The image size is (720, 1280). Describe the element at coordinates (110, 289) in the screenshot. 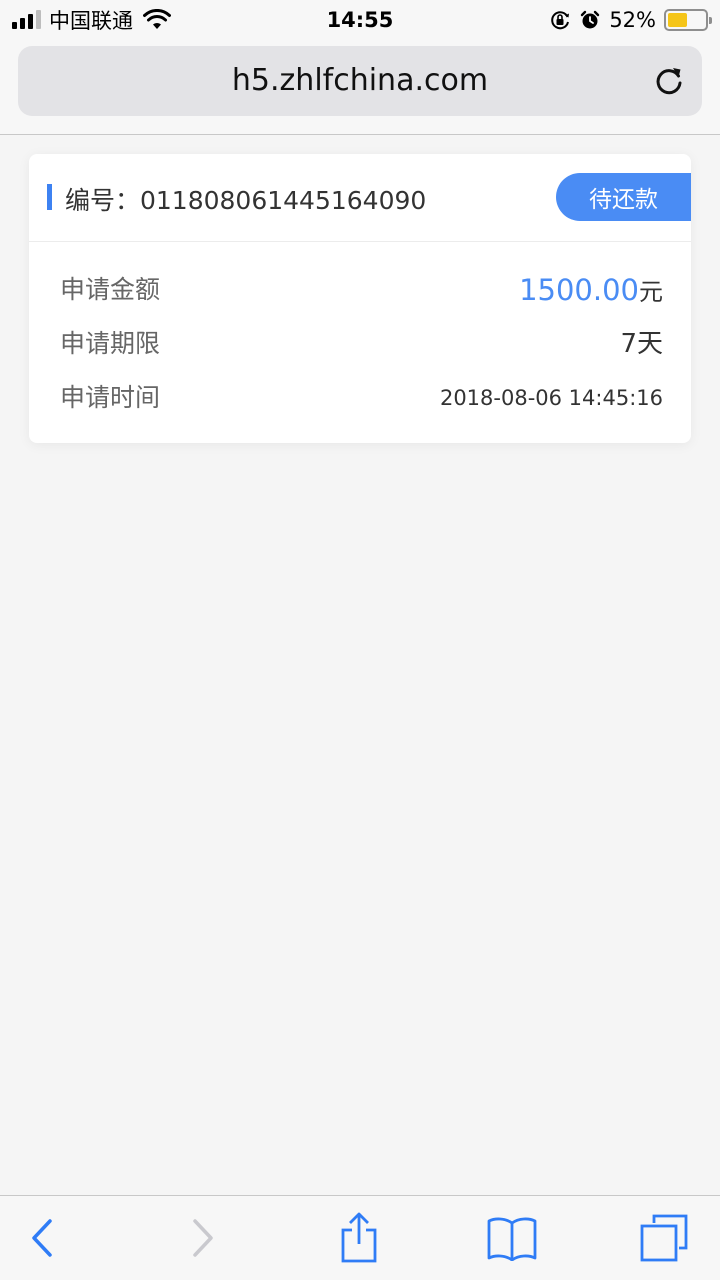

I see `amount-label: 申请金额` at that location.